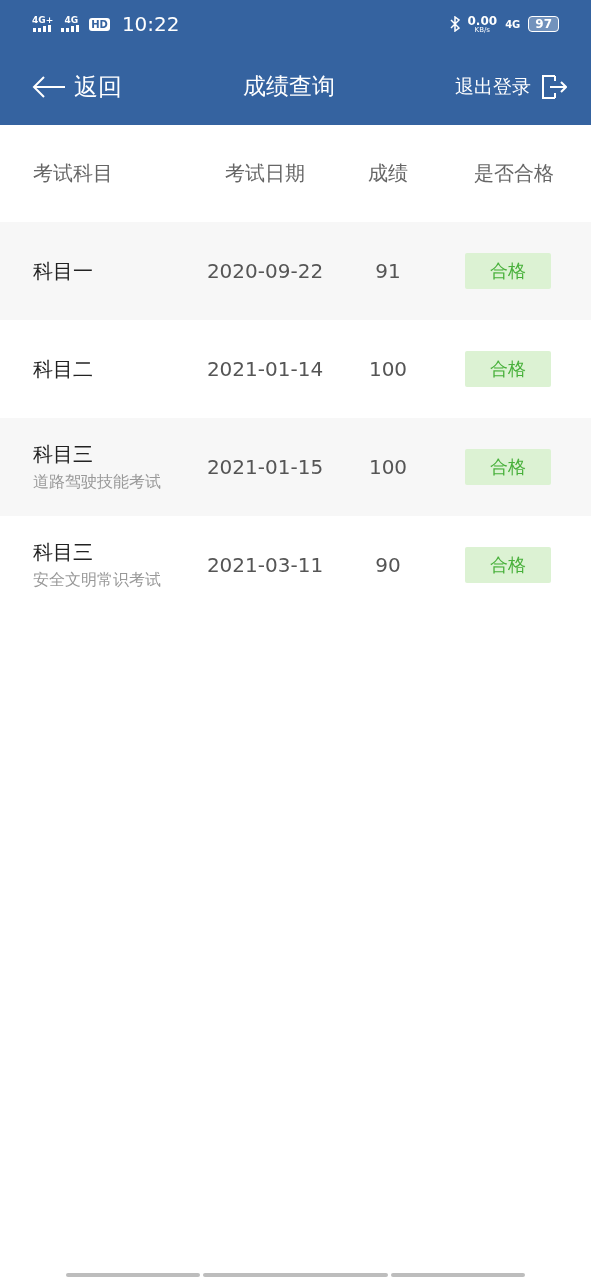  Describe the element at coordinates (265, 467) in the screenshot. I see `exam-date: 2021-01-15` at that location.